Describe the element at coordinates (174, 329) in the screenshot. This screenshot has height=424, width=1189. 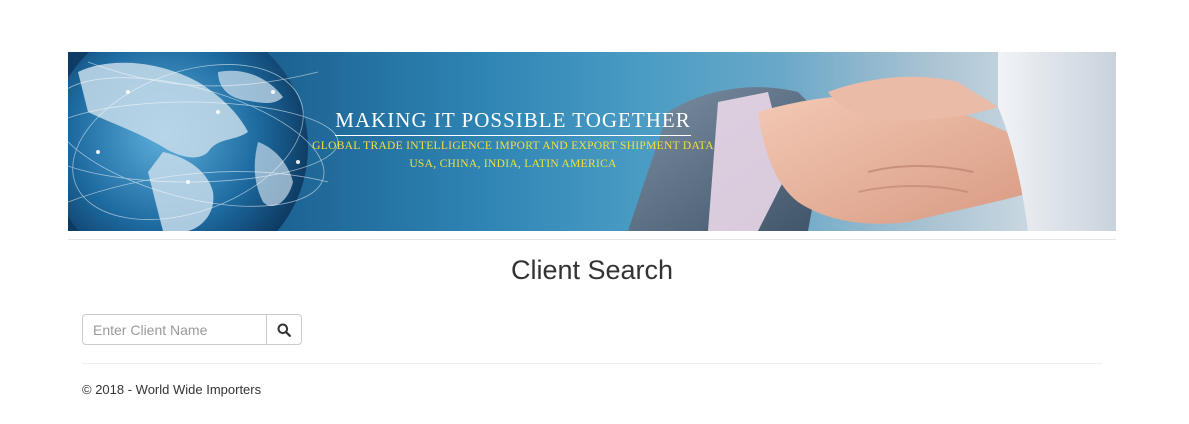
I see `client-name-search-input` at that location.